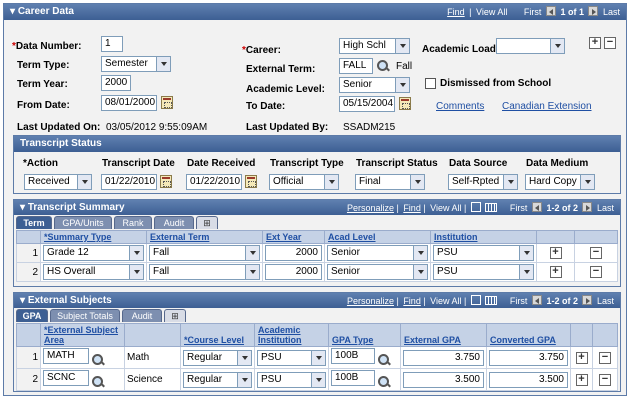 This screenshot has width=631, height=400. What do you see at coordinates (34, 222) in the screenshot?
I see `tab-term: Term` at bounding box center [34, 222].